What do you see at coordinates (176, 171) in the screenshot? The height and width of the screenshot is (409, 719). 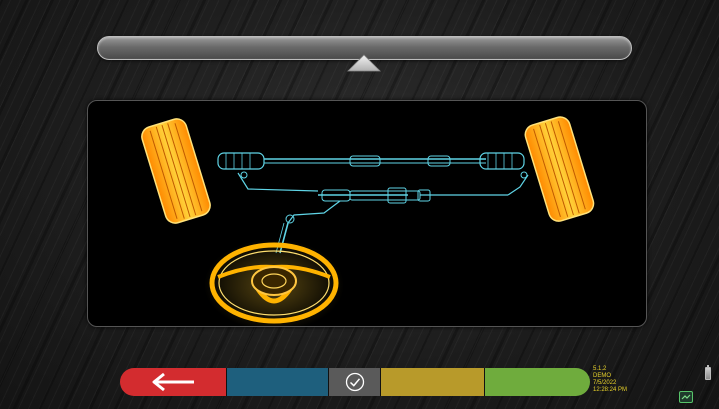 I see `left-front-tire` at bounding box center [176, 171].